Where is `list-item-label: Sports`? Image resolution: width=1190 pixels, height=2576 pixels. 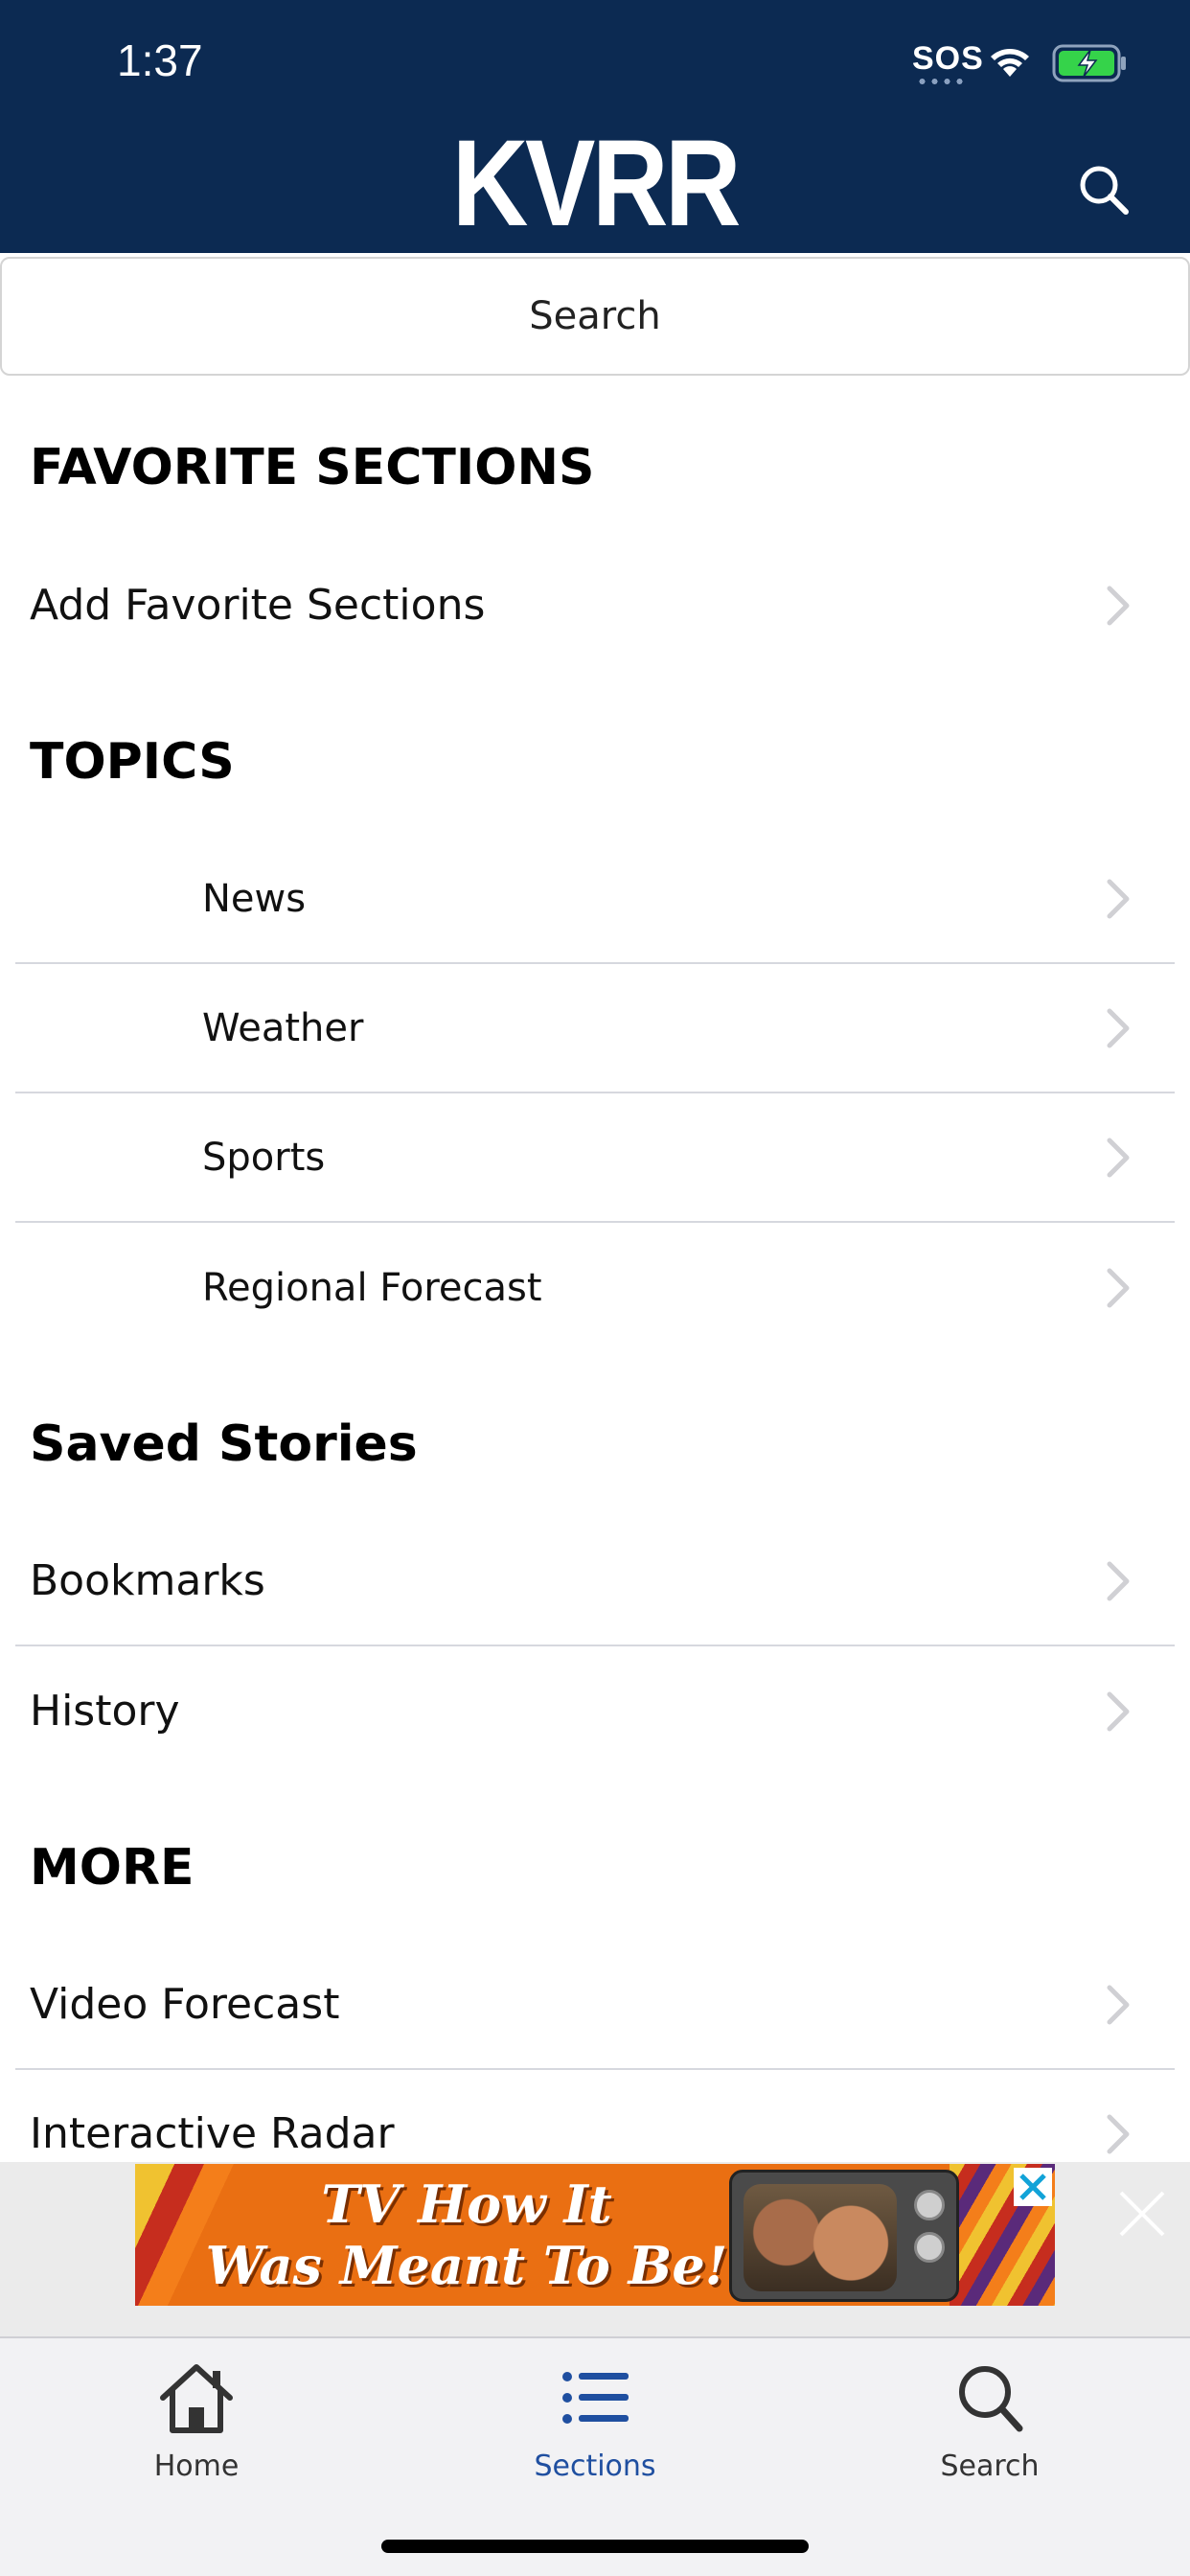
list-item-label: Sports is located at coordinates (264, 1157).